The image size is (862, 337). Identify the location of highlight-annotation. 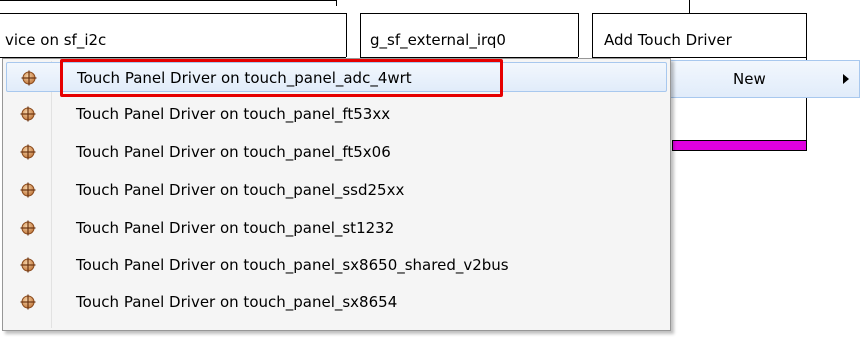
(281, 78).